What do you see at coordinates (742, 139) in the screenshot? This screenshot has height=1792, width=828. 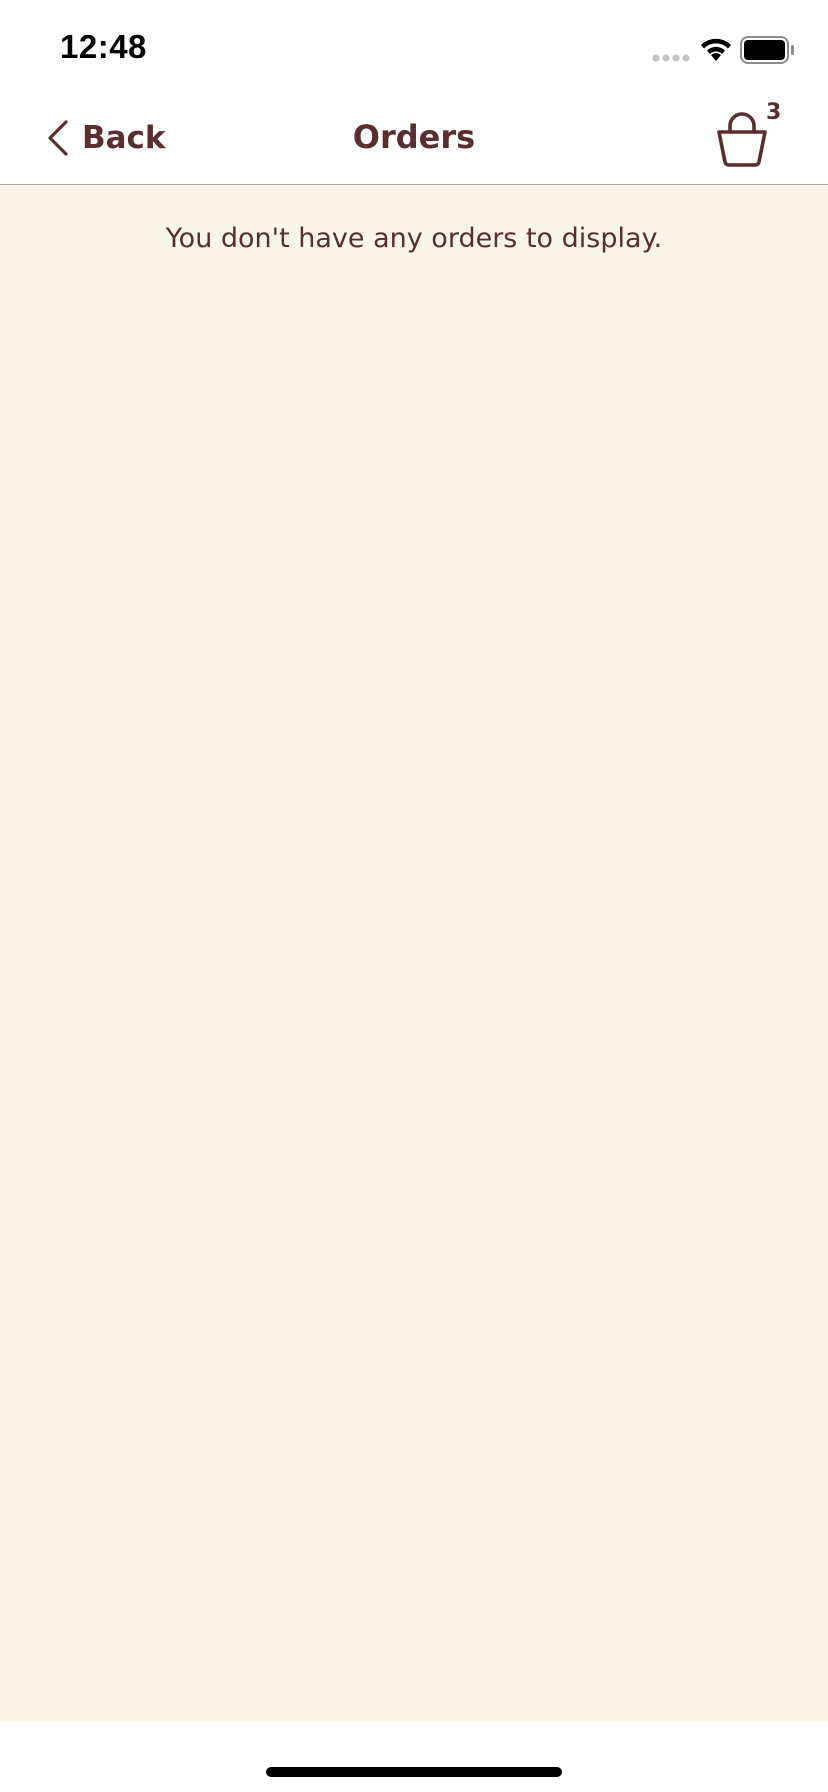 I see `basket-icon` at bounding box center [742, 139].